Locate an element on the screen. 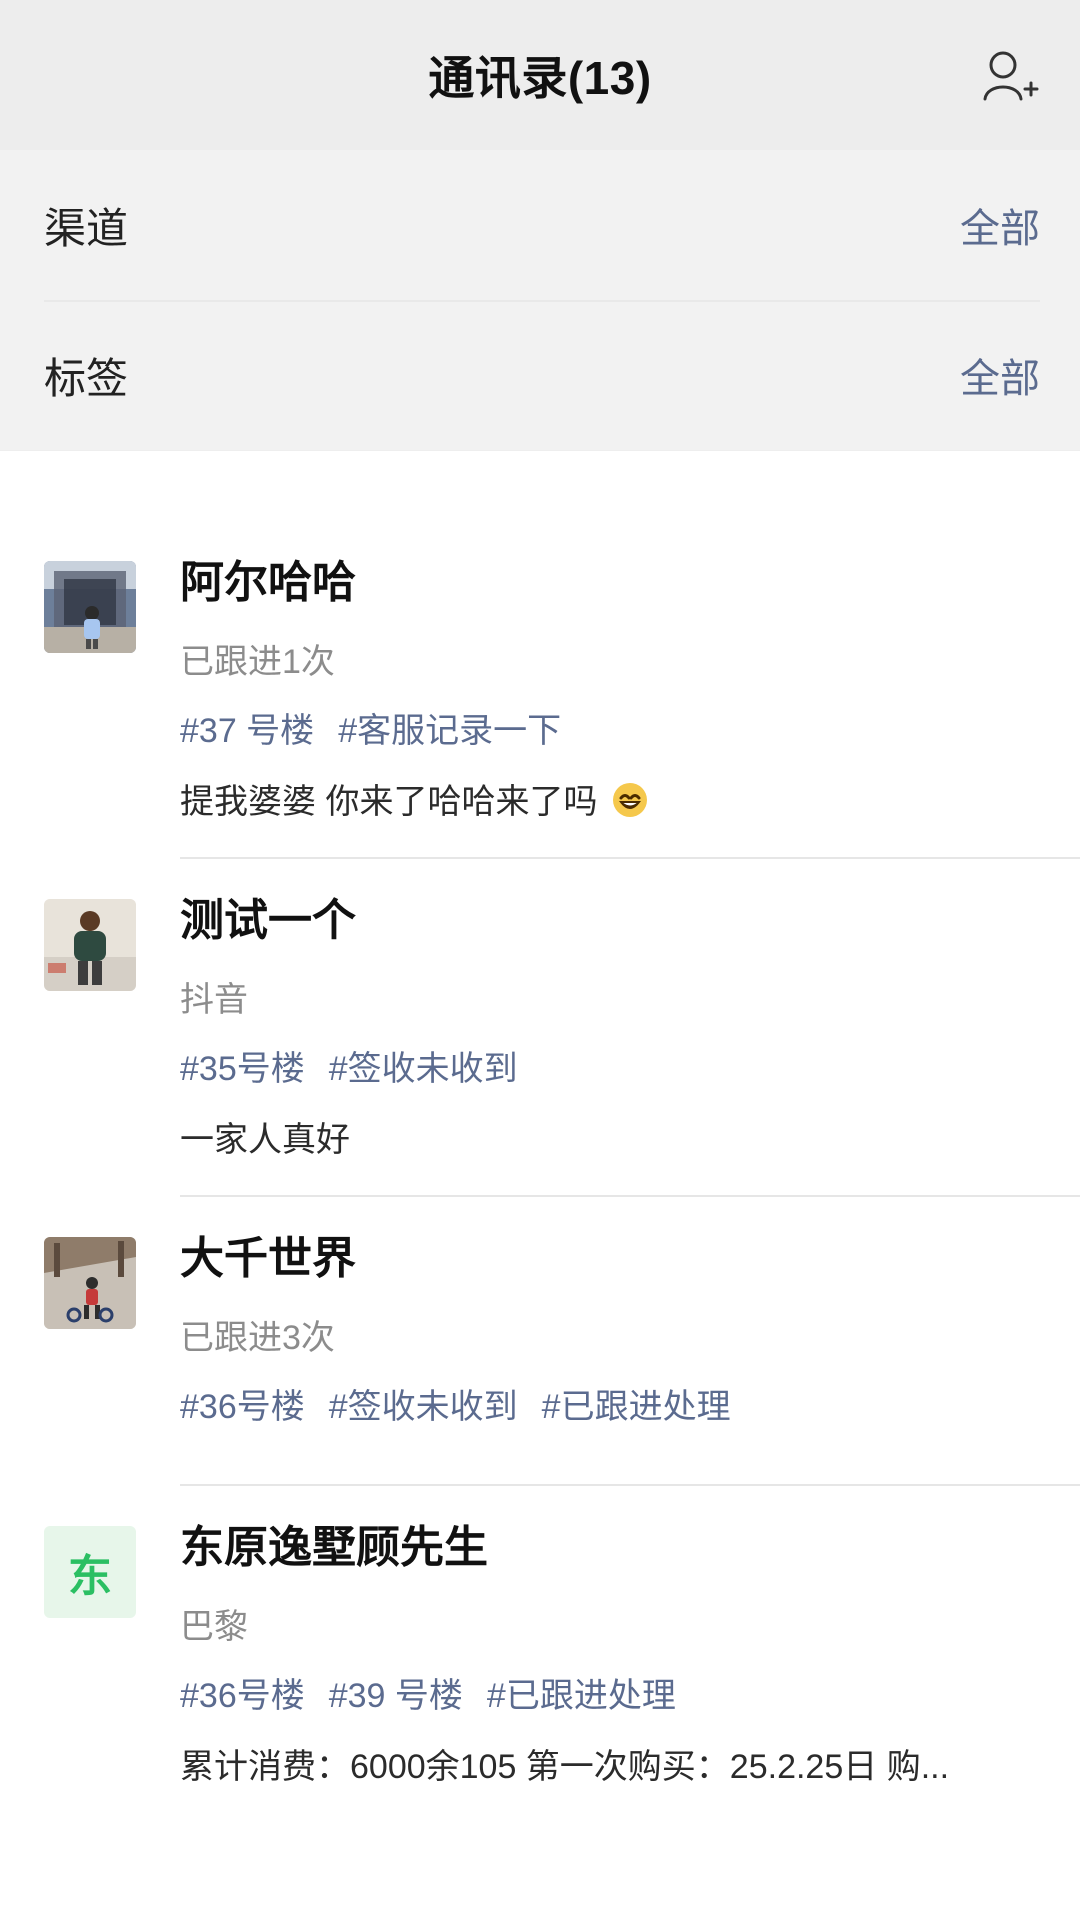  add-contact-button is located at coordinates (1008, 74).